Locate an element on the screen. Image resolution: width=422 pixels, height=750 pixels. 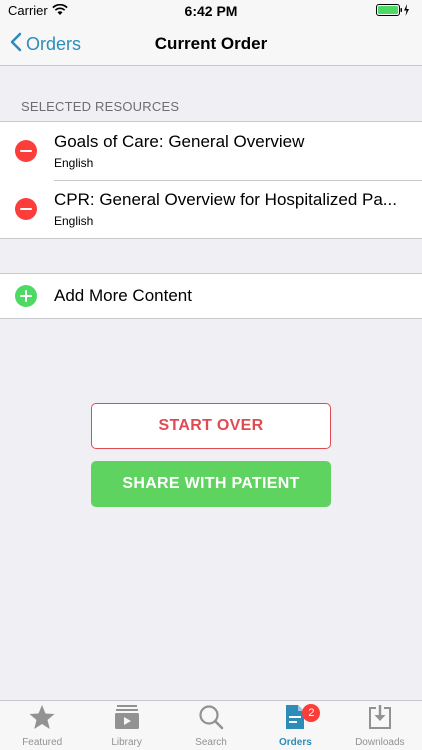
status-time: 6:42 PM is located at coordinates (211, 11).